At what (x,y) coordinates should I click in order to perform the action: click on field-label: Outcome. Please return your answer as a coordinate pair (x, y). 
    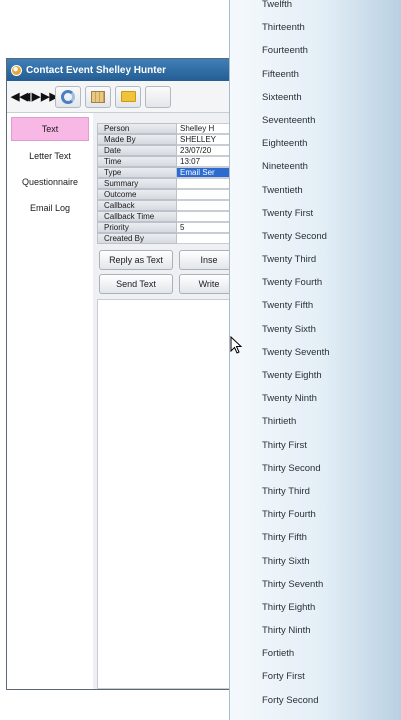
    Looking at the image, I should click on (137, 194).